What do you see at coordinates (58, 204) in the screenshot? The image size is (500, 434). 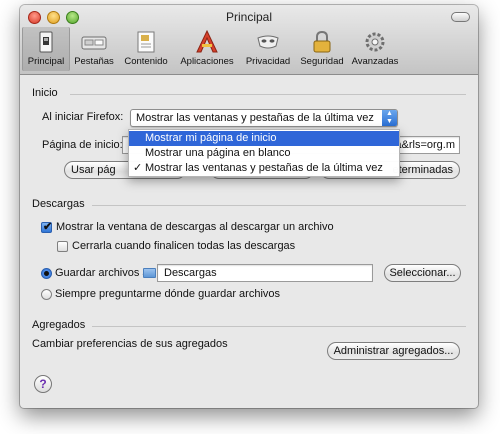 I see `section-title-descargas: Descargas` at bounding box center [58, 204].